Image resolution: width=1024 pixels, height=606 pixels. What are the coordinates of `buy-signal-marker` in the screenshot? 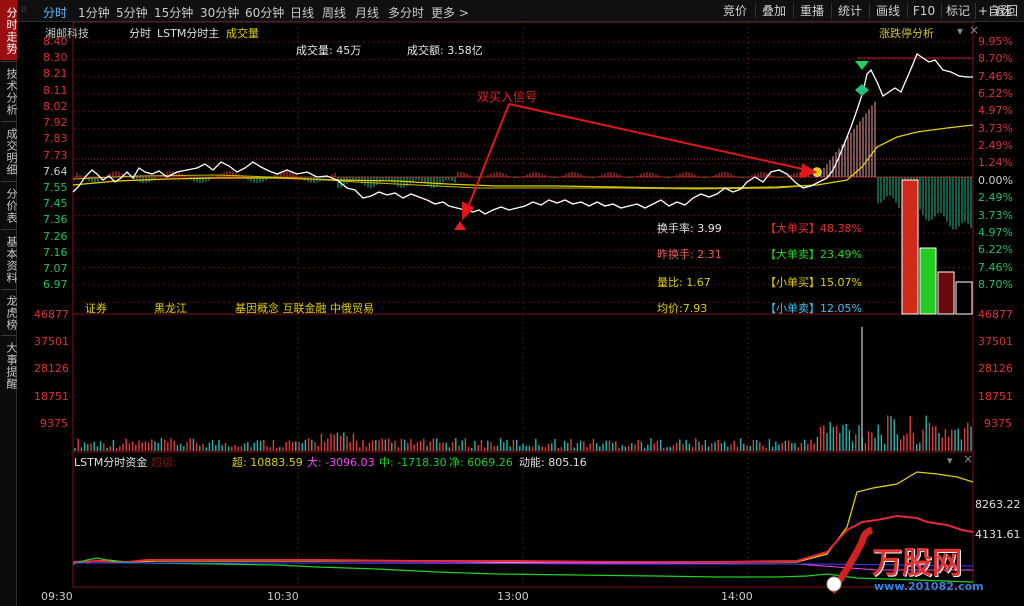 It's located at (460, 225).